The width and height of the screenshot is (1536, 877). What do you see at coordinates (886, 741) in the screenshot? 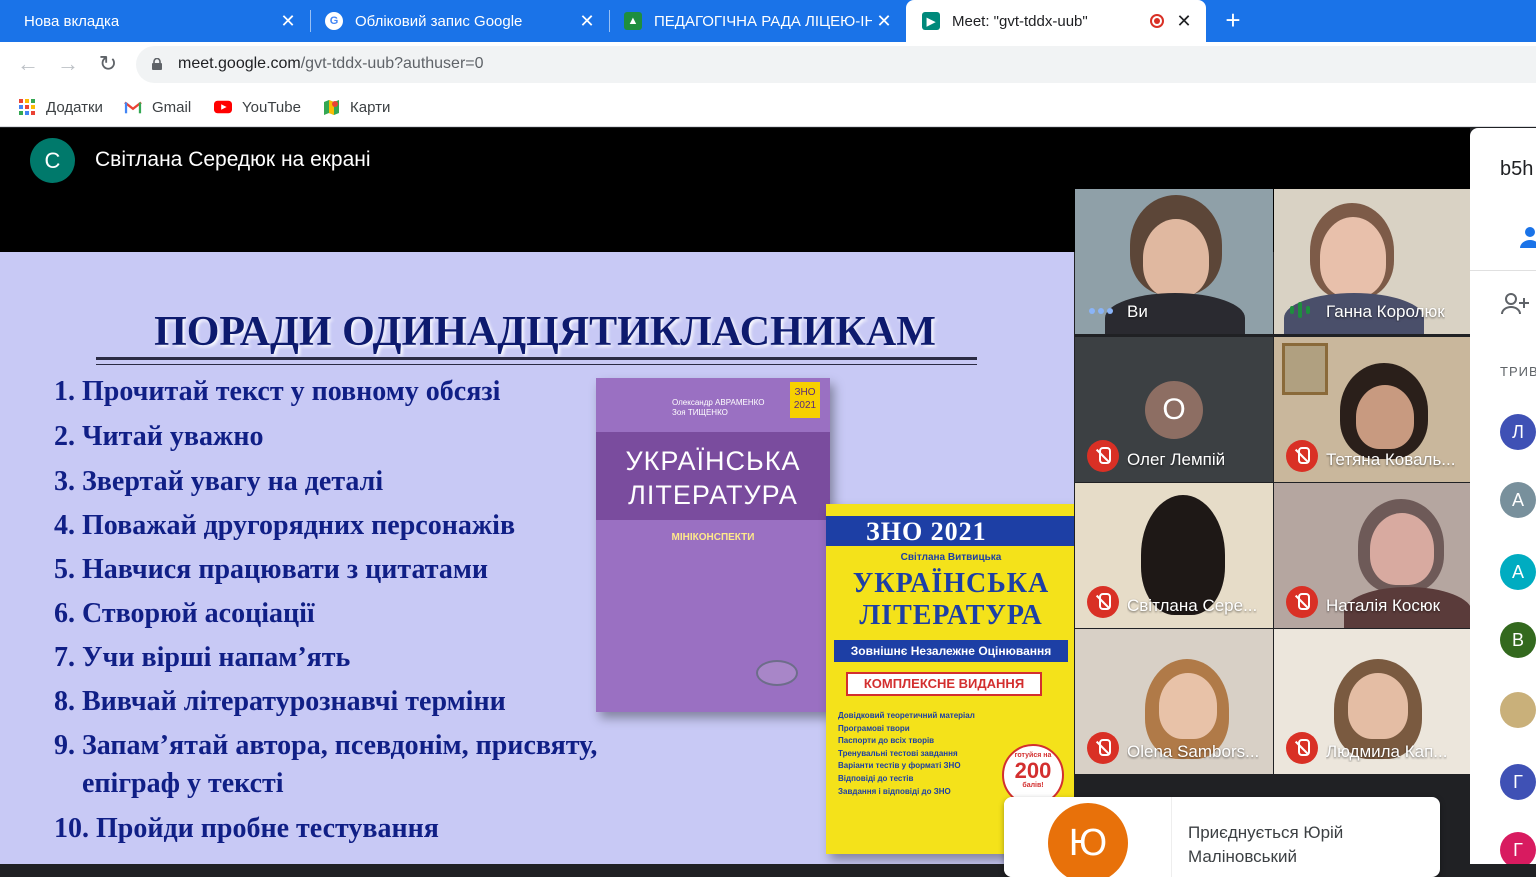
I see `feature-item: Паспорти до всіх творів` at bounding box center [886, 741].